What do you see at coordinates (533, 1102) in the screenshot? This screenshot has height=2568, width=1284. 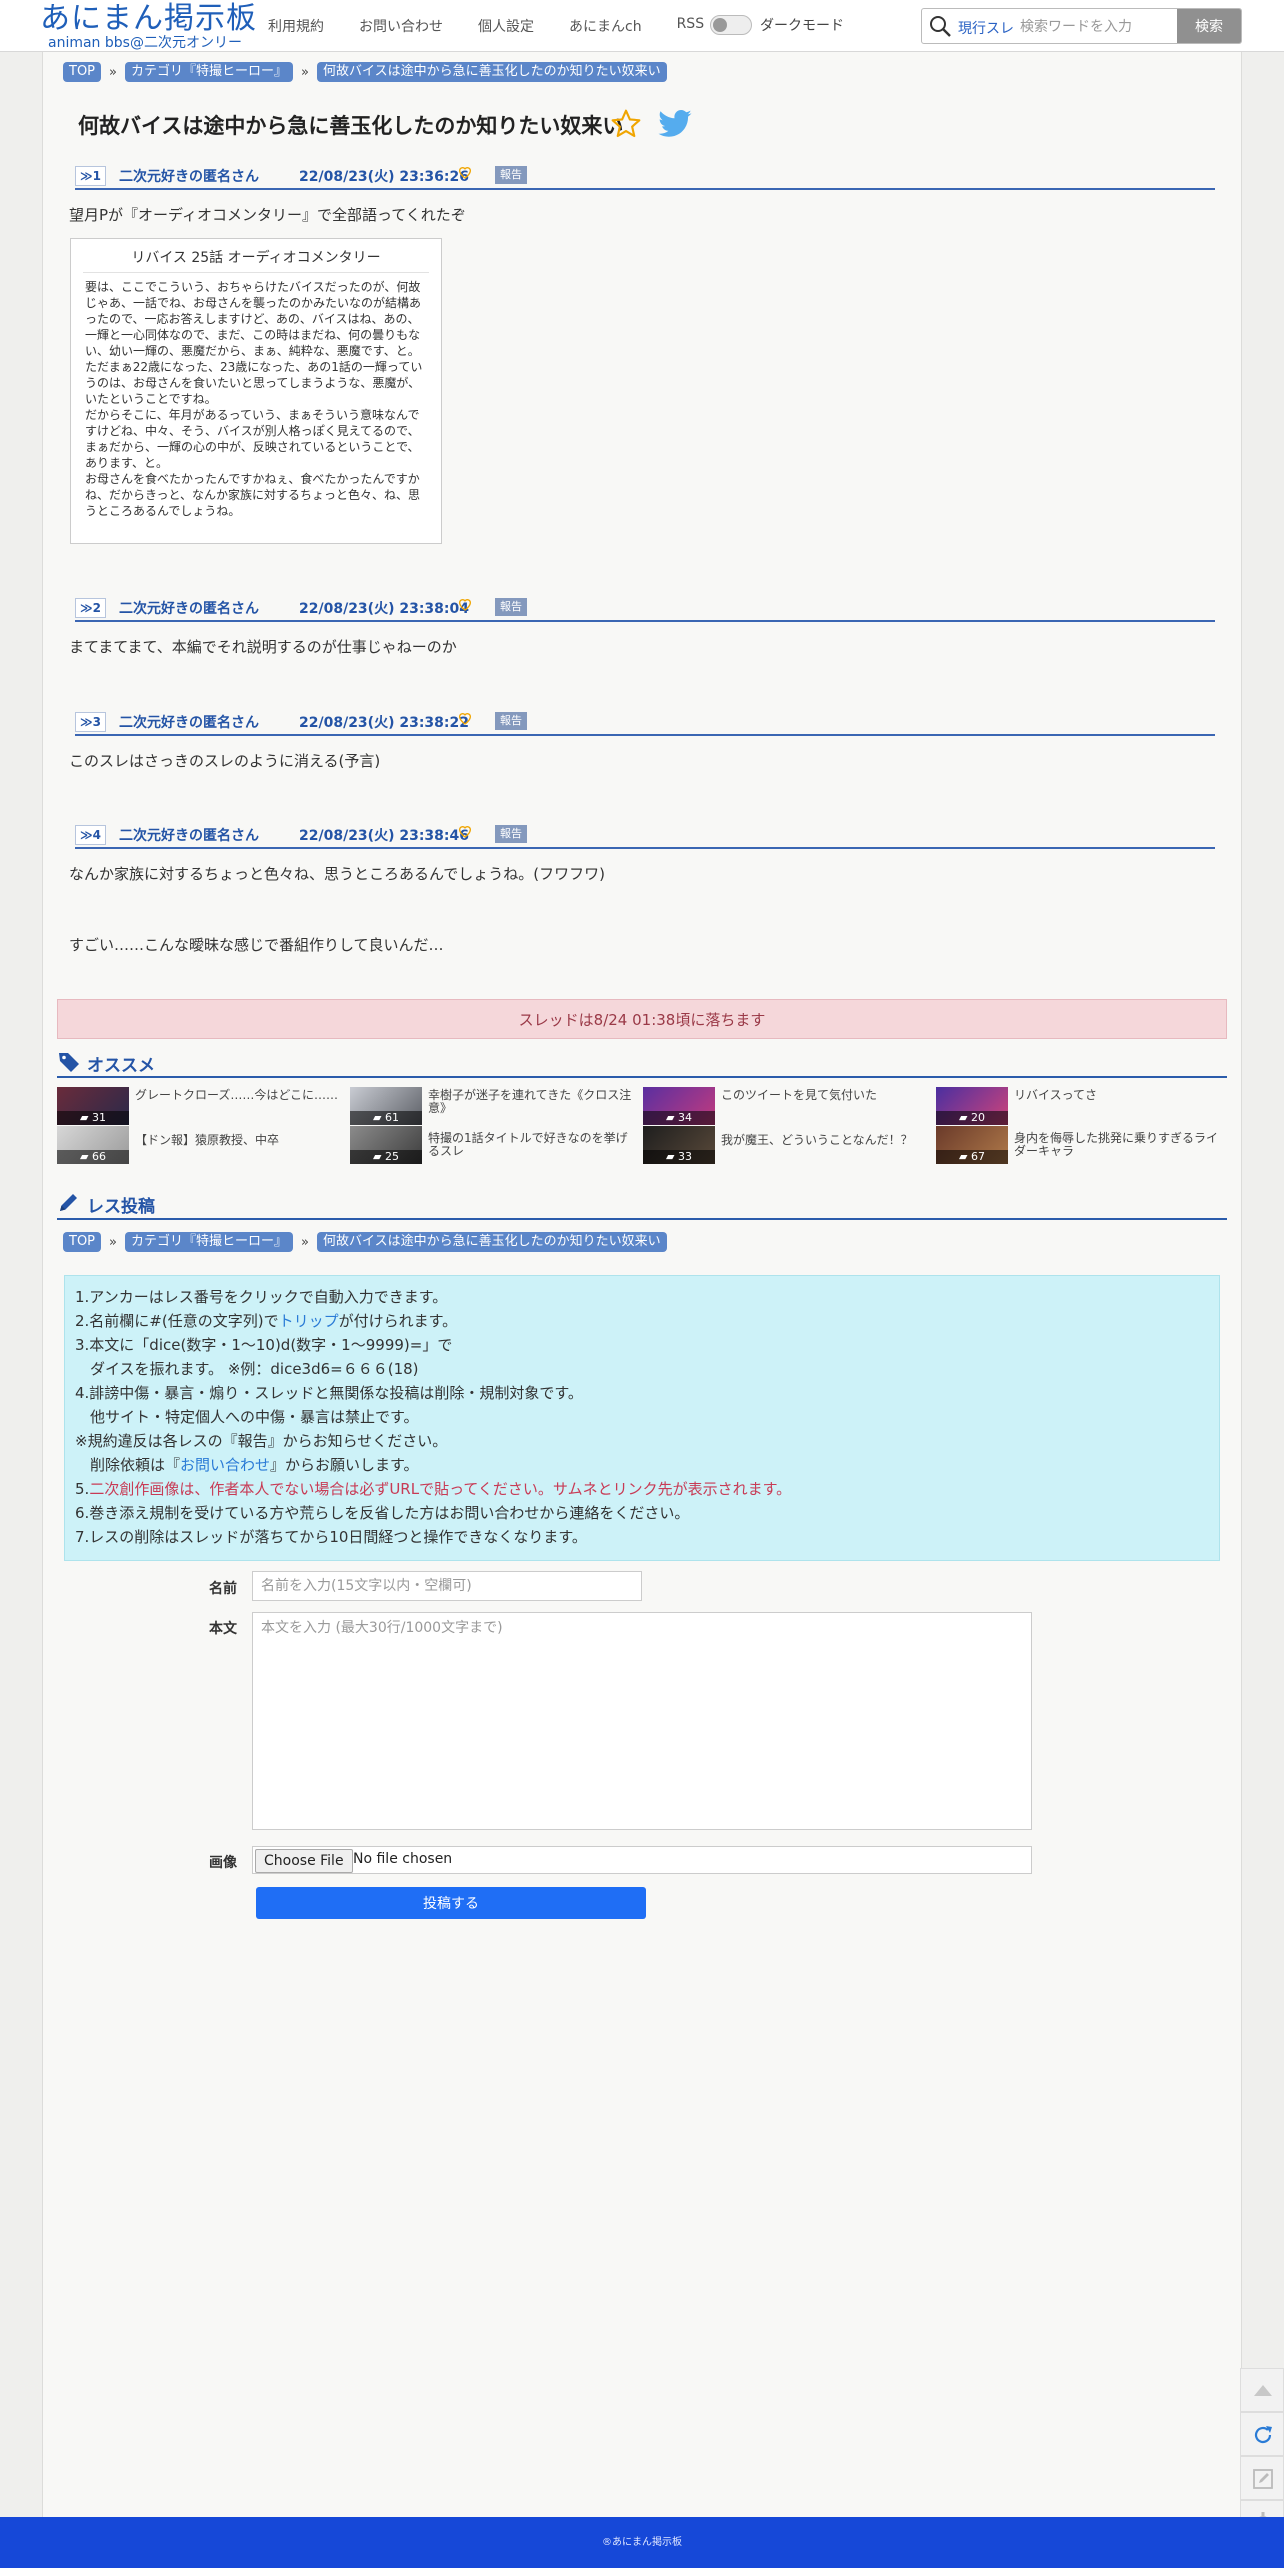 I see `recommend-title: 幸樹子が迷子を連れてきた《クロス注意》` at bounding box center [533, 1102].